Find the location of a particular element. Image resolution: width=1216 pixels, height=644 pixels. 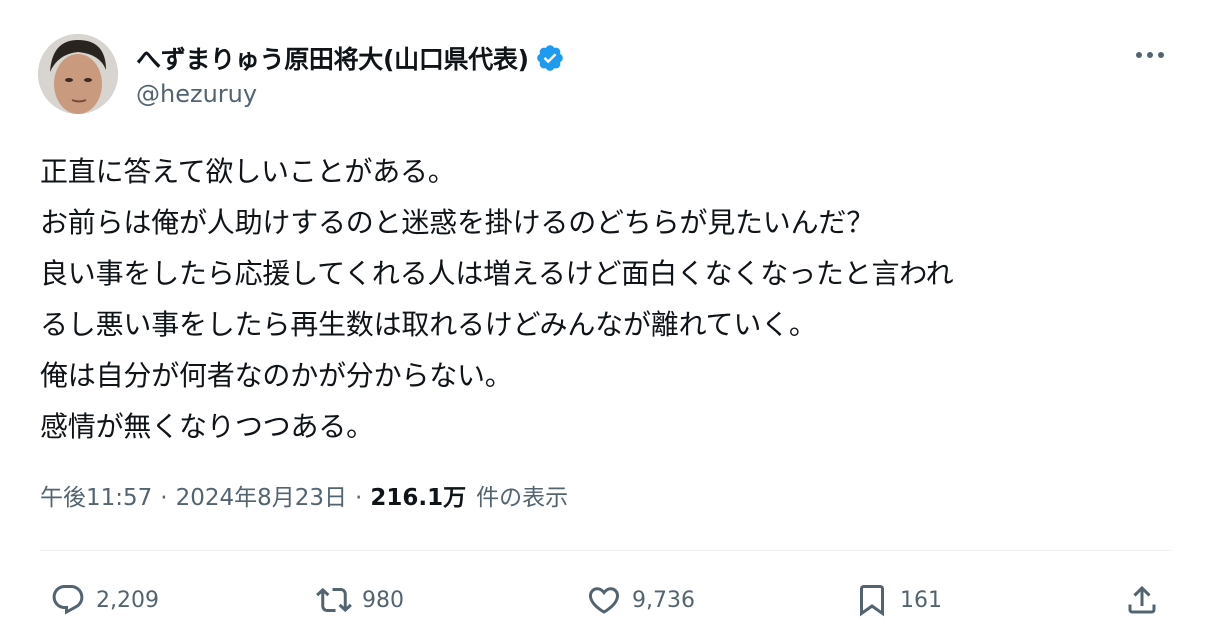

author-handle: @hezuruy is located at coordinates (196, 94).